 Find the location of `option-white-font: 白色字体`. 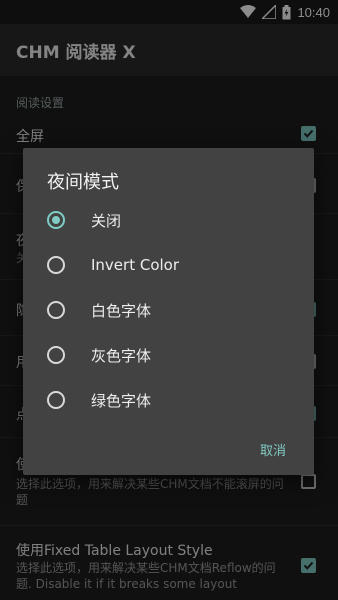

option-white-font: 白色字体 is located at coordinates (168, 310).